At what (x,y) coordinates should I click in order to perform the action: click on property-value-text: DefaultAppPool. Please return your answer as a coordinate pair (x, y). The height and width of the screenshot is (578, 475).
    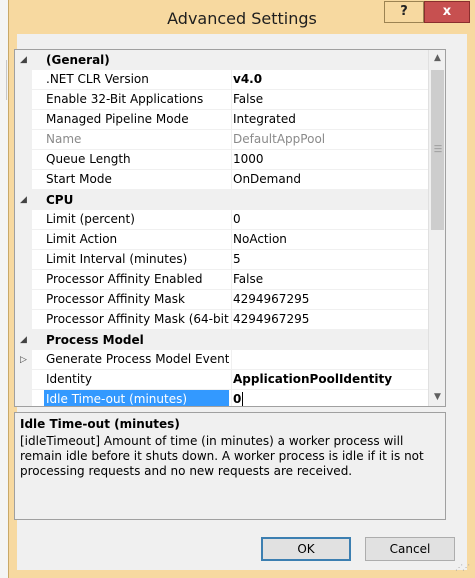
    Looking at the image, I should click on (279, 139).